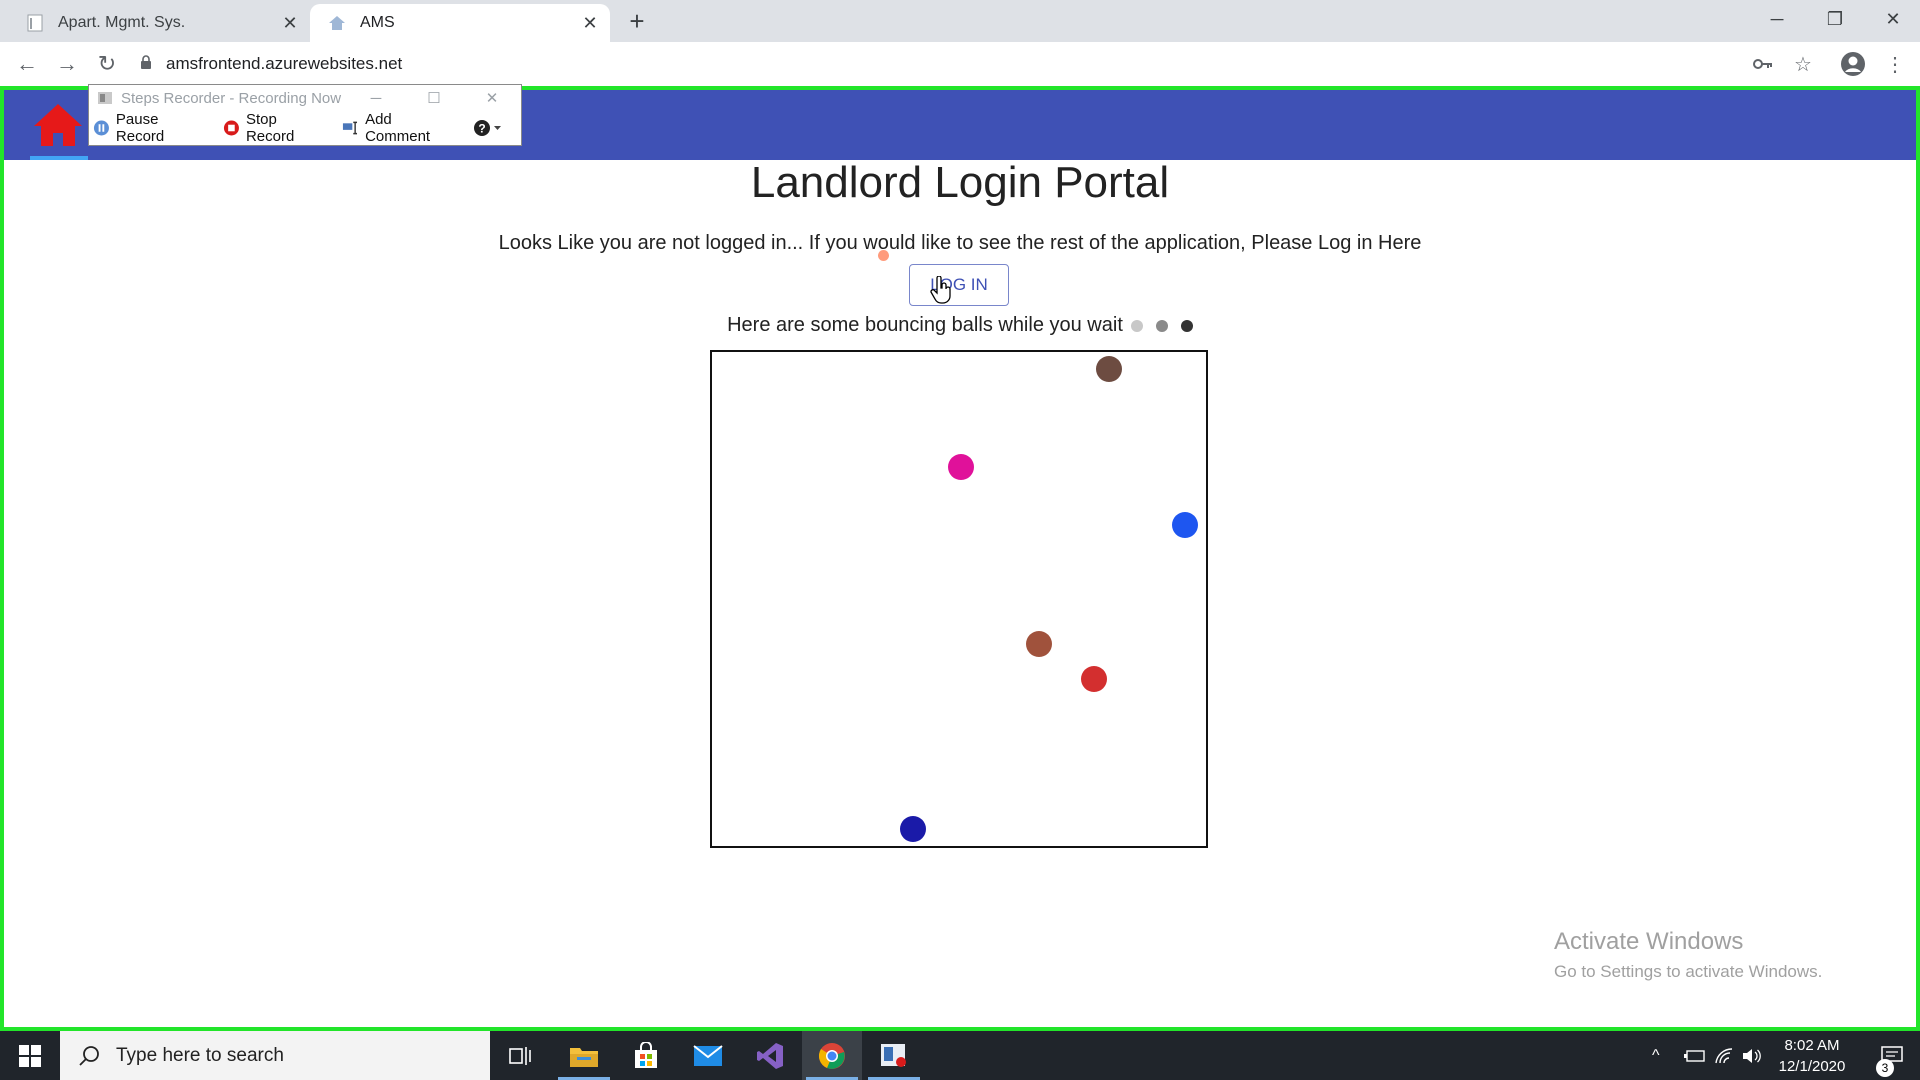 The height and width of the screenshot is (1080, 1920). What do you see at coordinates (1812, 1045) in the screenshot?
I see `clock-time: 8:02 AM` at bounding box center [1812, 1045].